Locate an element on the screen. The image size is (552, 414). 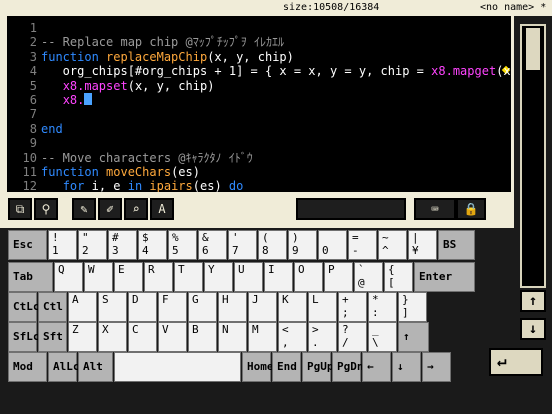
key-space is located at coordinates (177, 367).